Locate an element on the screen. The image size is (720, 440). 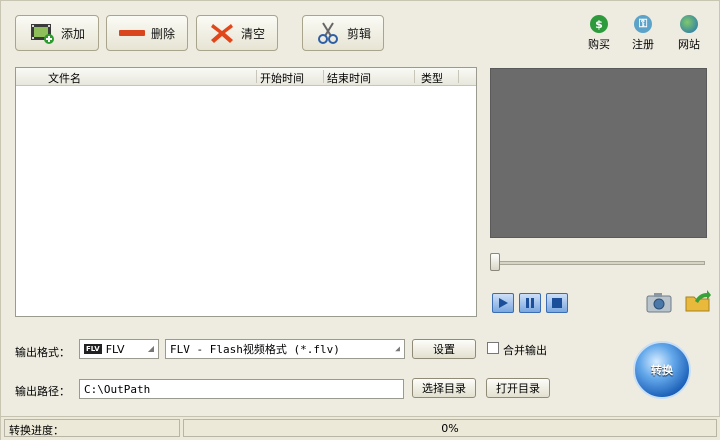
add-button: 添加 is located at coordinates (57, 33).